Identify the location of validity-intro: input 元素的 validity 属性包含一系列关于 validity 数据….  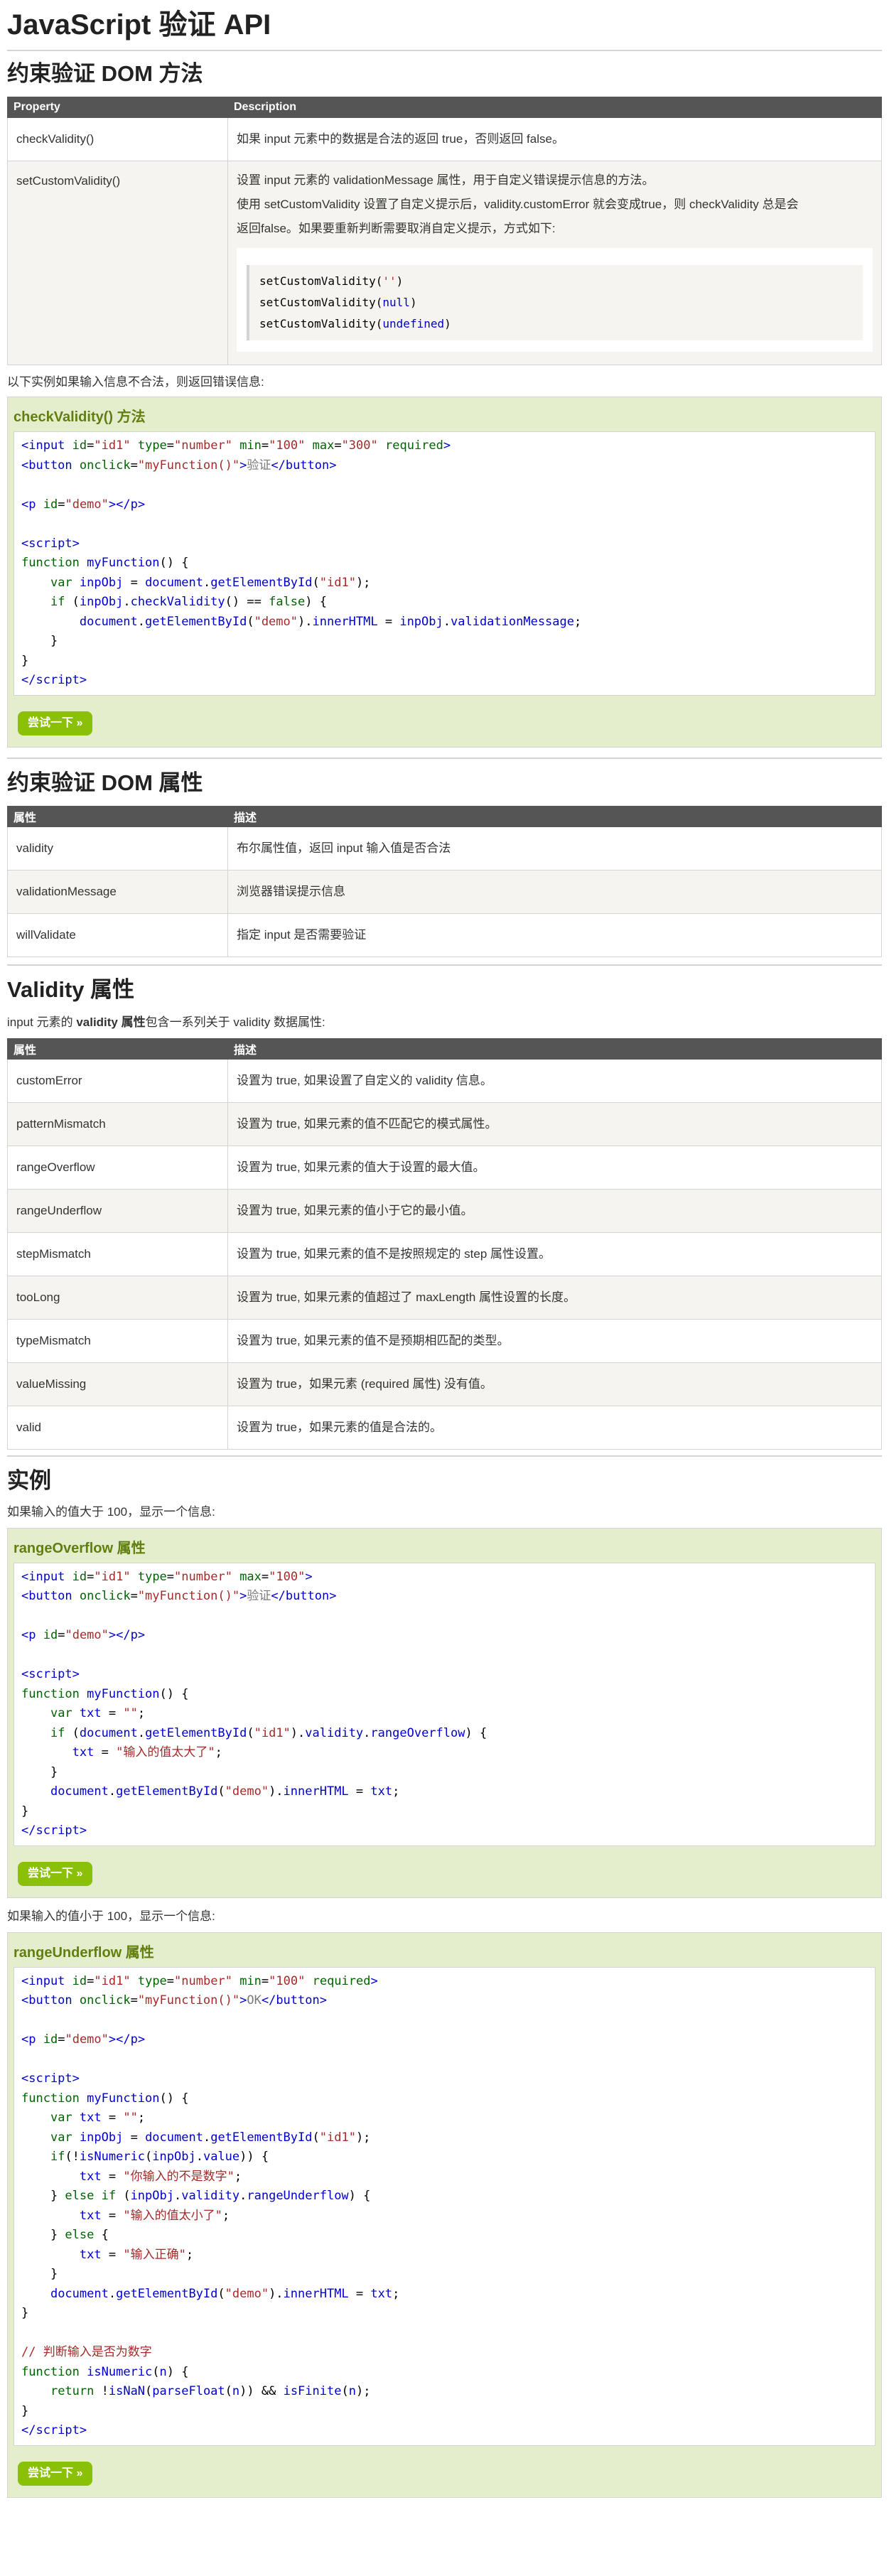
(166, 1022).